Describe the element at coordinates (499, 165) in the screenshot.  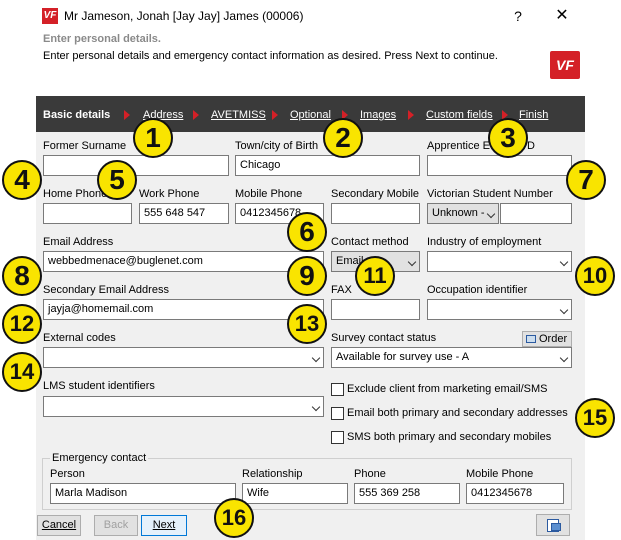
I see `apprentice-input` at that location.